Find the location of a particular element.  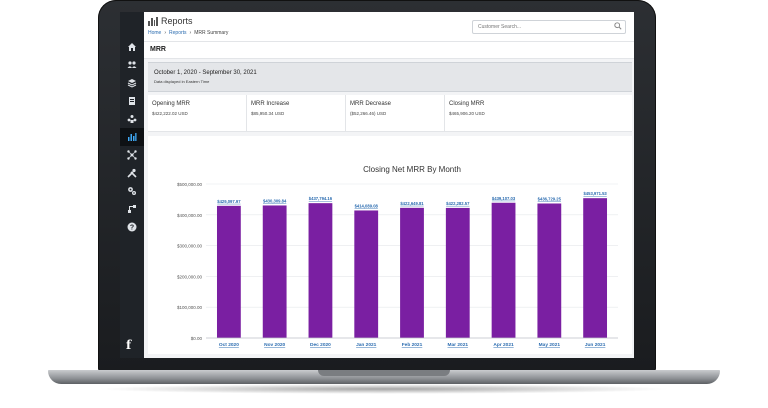

breadcrumb: Home › Reports › MRR Summary is located at coordinates (188, 33).